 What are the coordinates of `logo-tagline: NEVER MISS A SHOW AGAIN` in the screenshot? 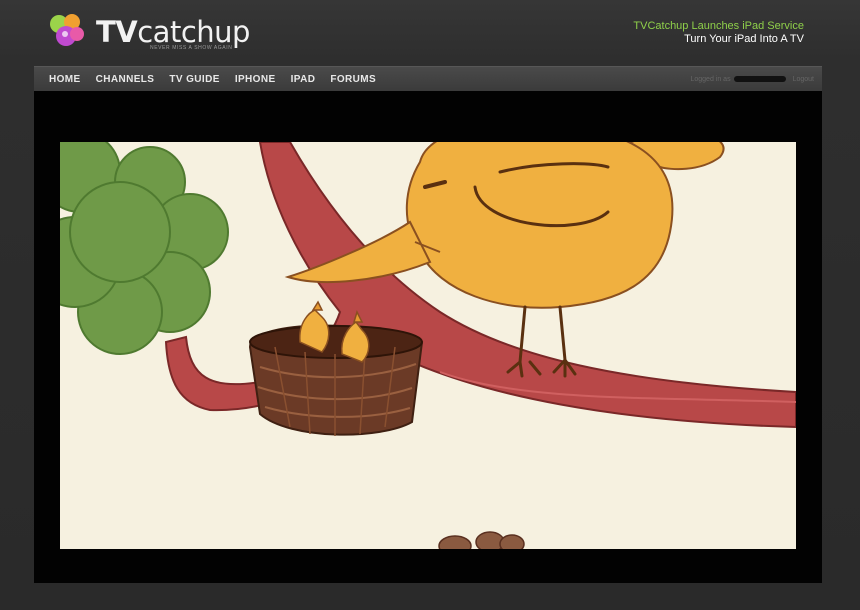 It's located at (191, 48).